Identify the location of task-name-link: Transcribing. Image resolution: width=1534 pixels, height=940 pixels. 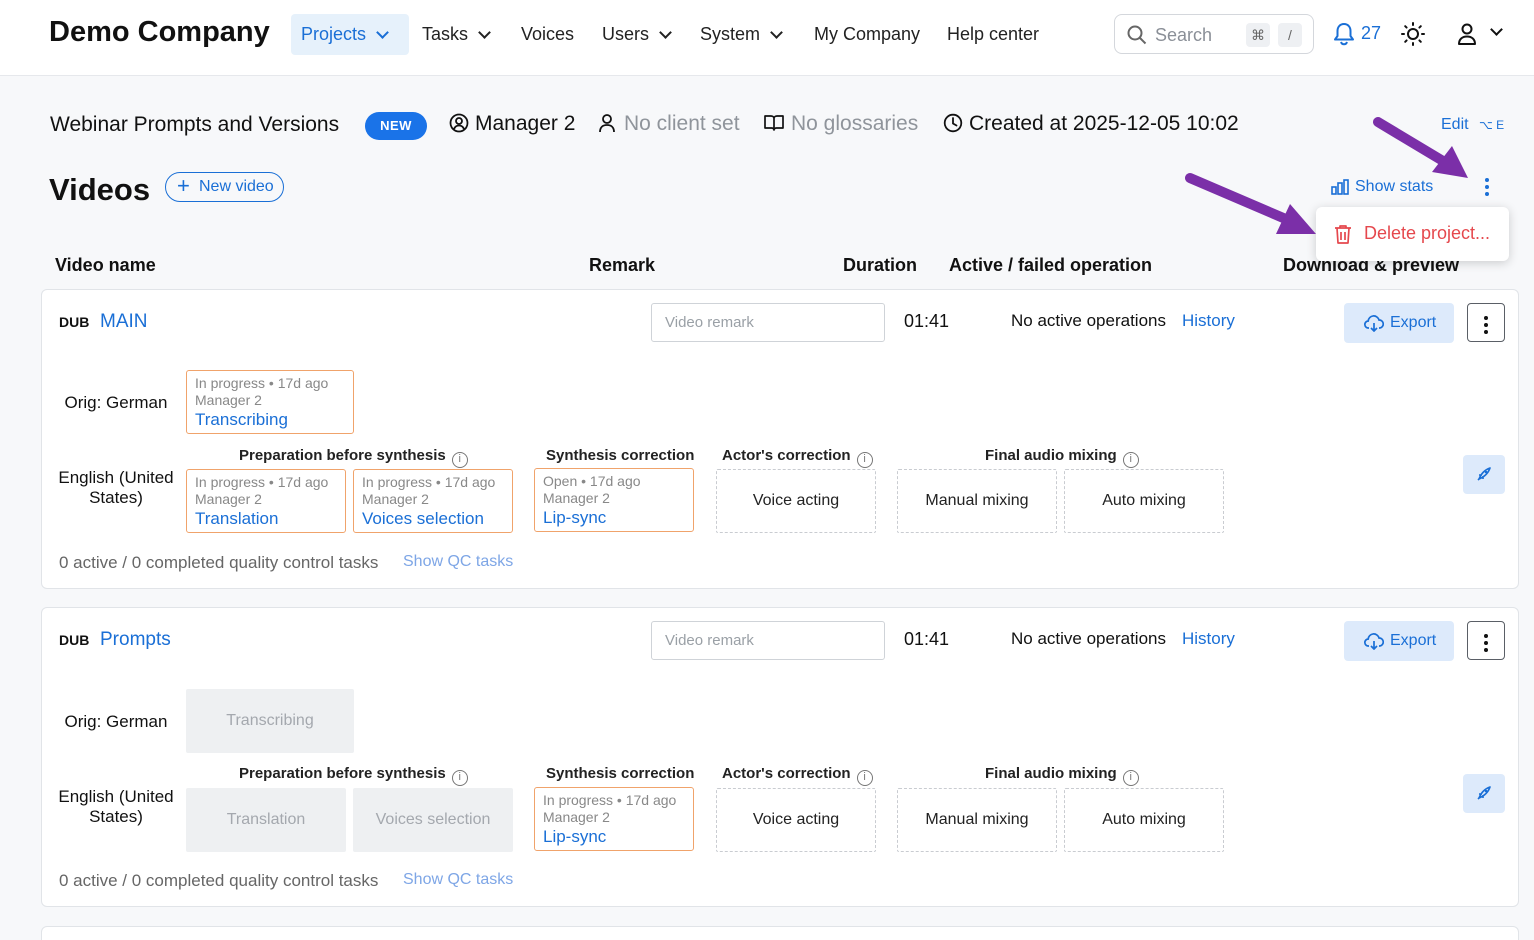
(270, 419).